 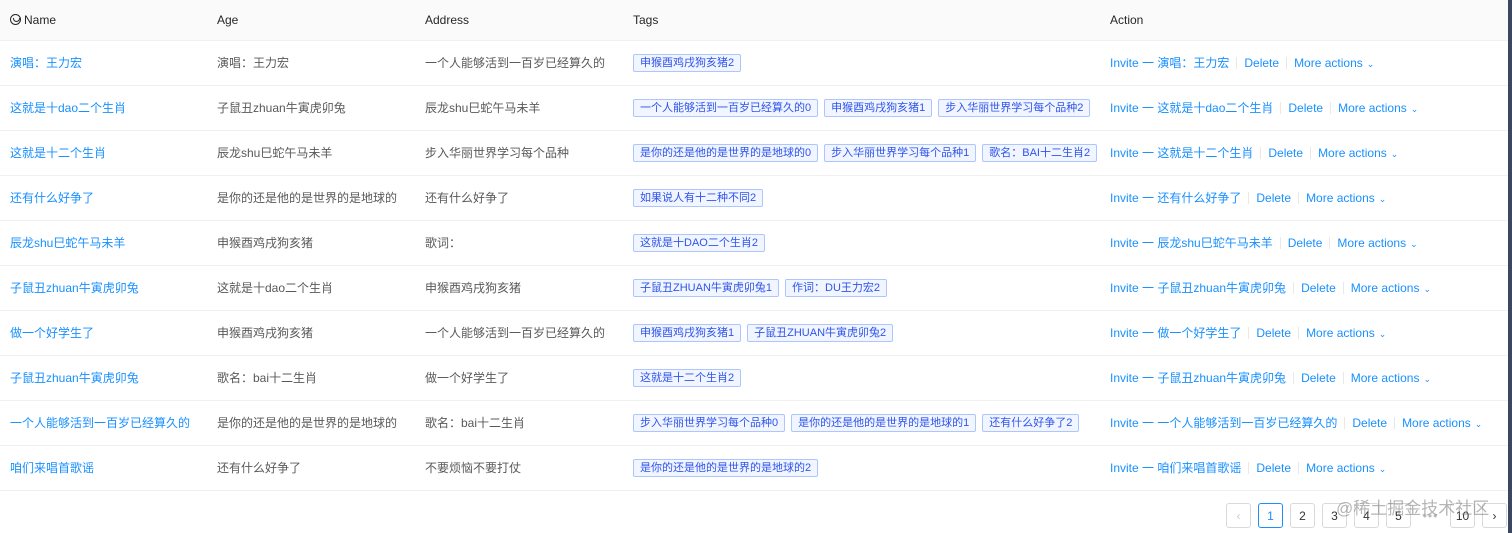 I want to click on tag: 这就是十二个生肖2, so click(x=687, y=377).